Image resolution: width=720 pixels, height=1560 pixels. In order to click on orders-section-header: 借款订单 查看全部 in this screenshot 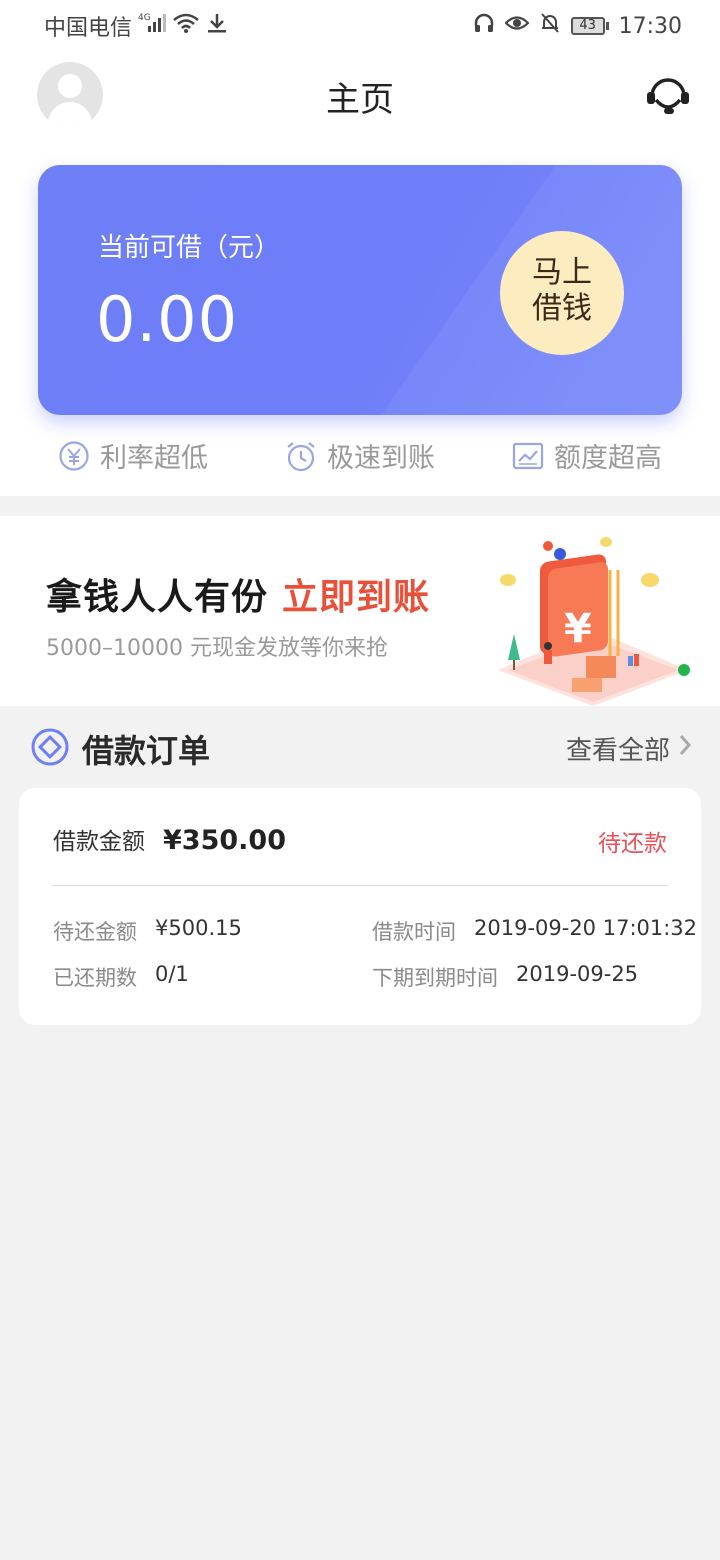, I will do `click(360, 746)`.